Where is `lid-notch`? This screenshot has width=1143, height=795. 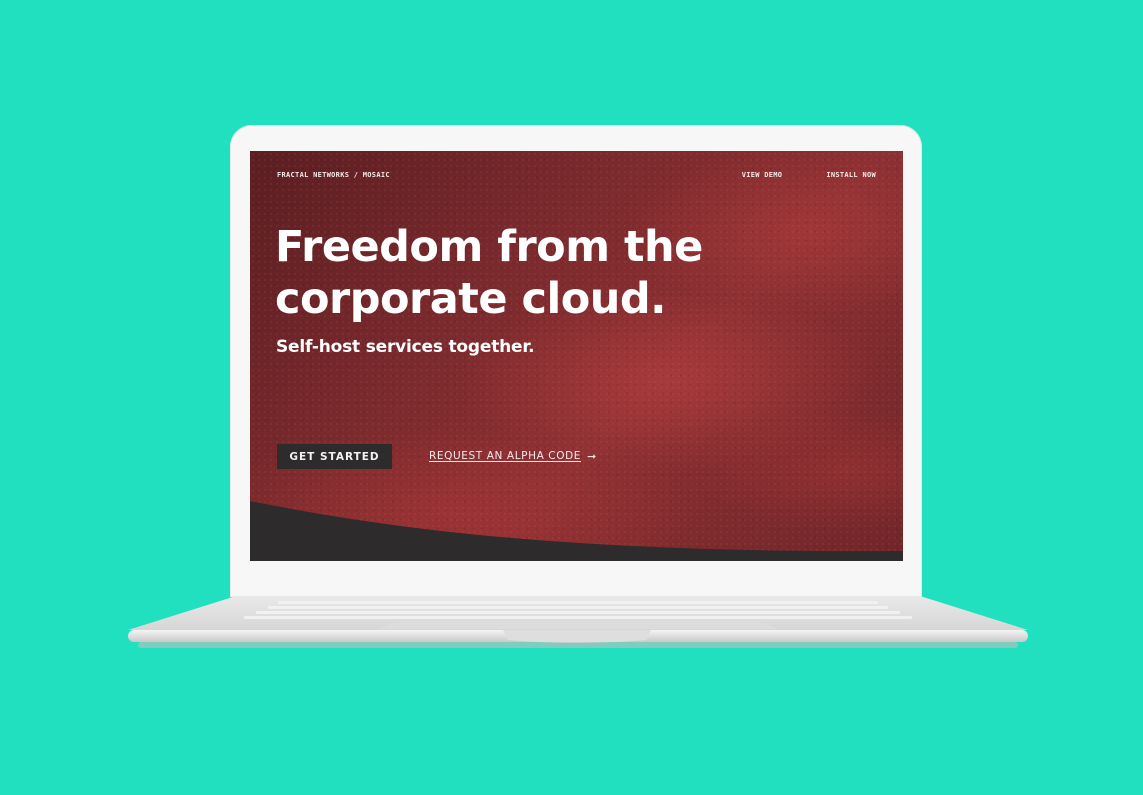 lid-notch is located at coordinates (577, 636).